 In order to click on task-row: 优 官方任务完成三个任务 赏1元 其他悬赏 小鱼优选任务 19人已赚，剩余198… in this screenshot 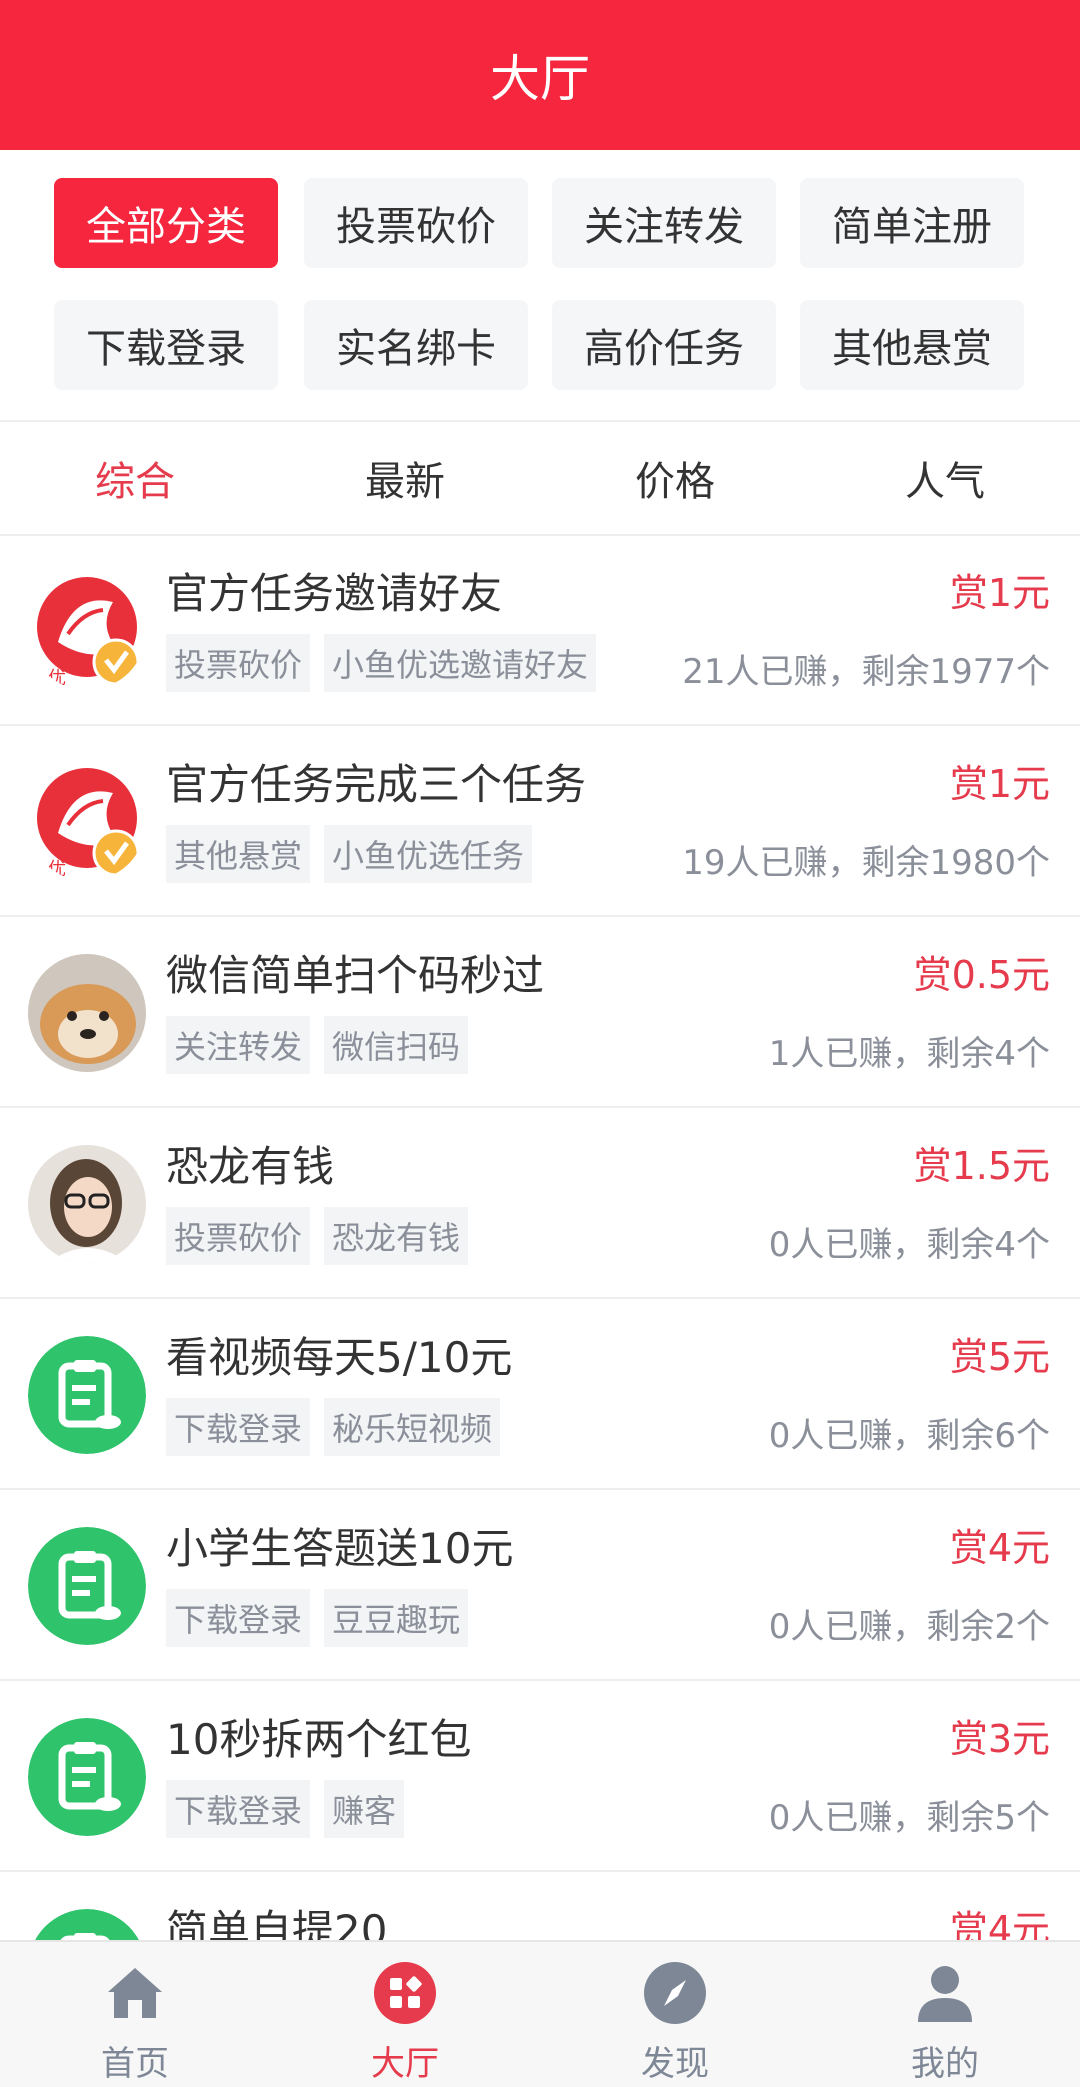, I will do `click(540, 822)`.